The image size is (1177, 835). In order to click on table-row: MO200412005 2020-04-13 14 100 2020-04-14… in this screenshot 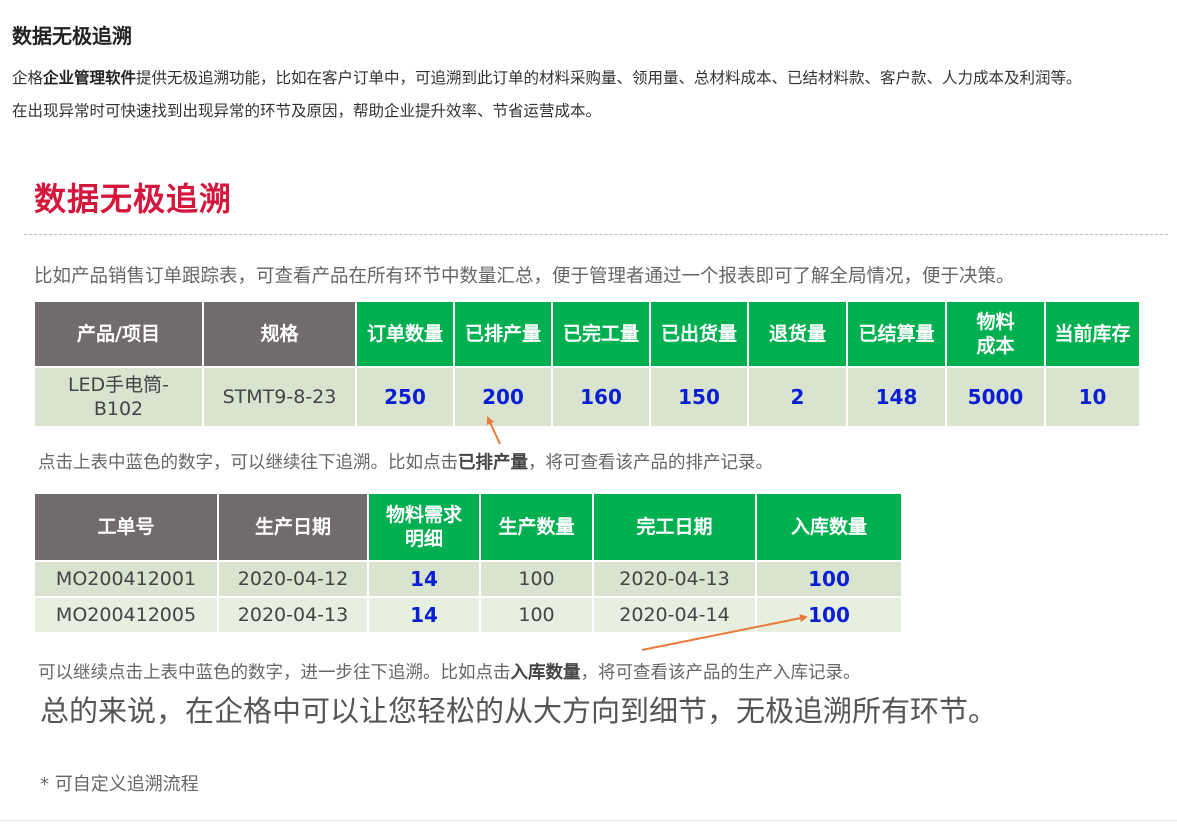, I will do `click(468, 615)`.